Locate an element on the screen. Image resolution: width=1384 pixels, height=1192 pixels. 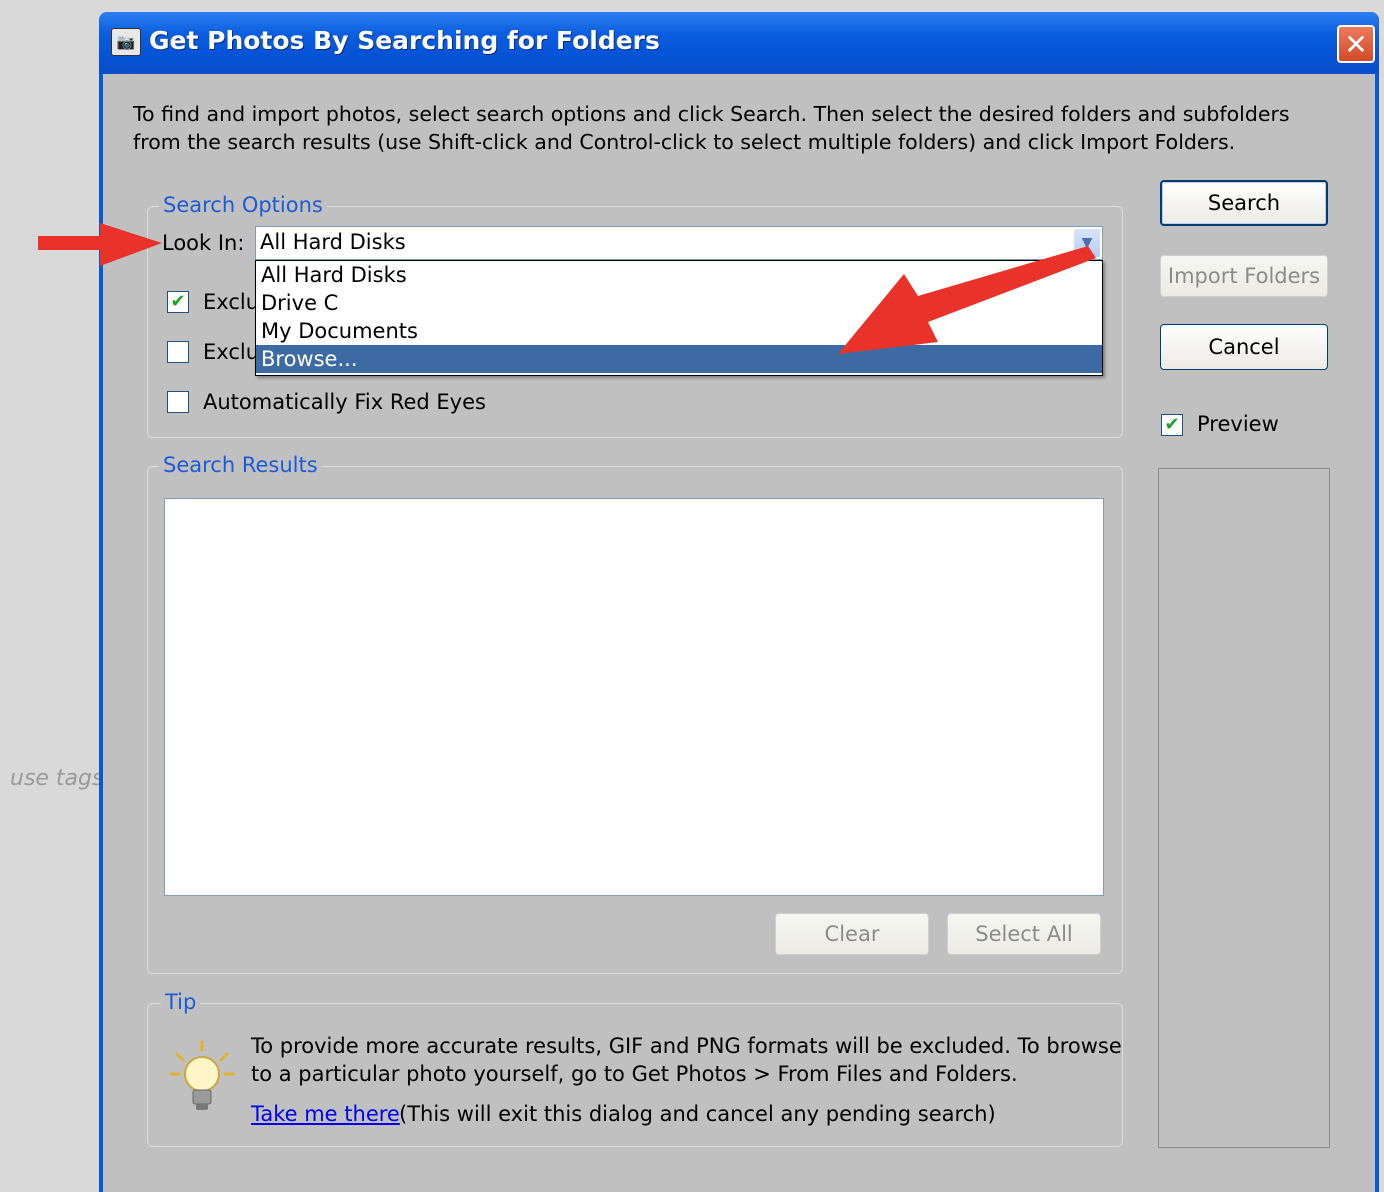
look-in-value: All Hard Disks is located at coordinates (333, 242).